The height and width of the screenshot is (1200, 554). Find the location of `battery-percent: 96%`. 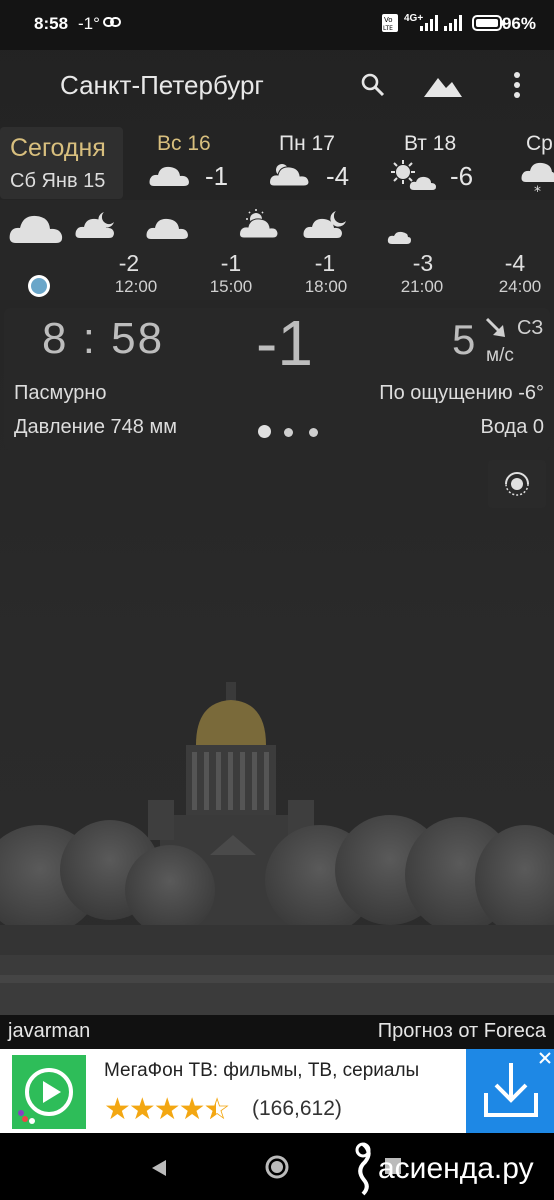

battery-percent: 96% is located at coordinates (518, 23).